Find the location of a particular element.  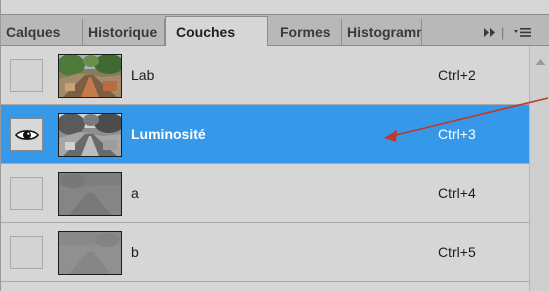

channel-name: a is located at coordinates (135, 193).